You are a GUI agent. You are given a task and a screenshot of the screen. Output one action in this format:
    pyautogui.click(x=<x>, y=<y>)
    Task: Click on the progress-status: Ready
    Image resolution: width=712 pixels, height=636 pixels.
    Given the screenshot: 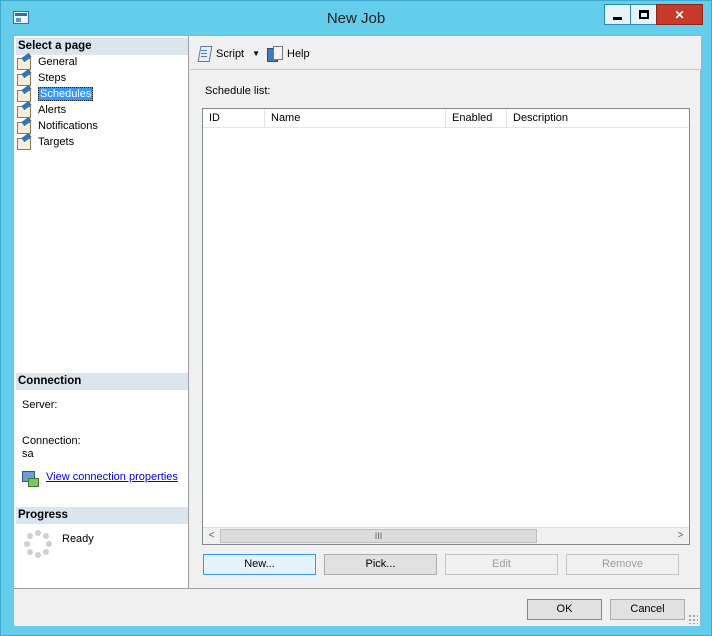 What is the action you would take?
    pyautogui.click(x=78, y=539)
    